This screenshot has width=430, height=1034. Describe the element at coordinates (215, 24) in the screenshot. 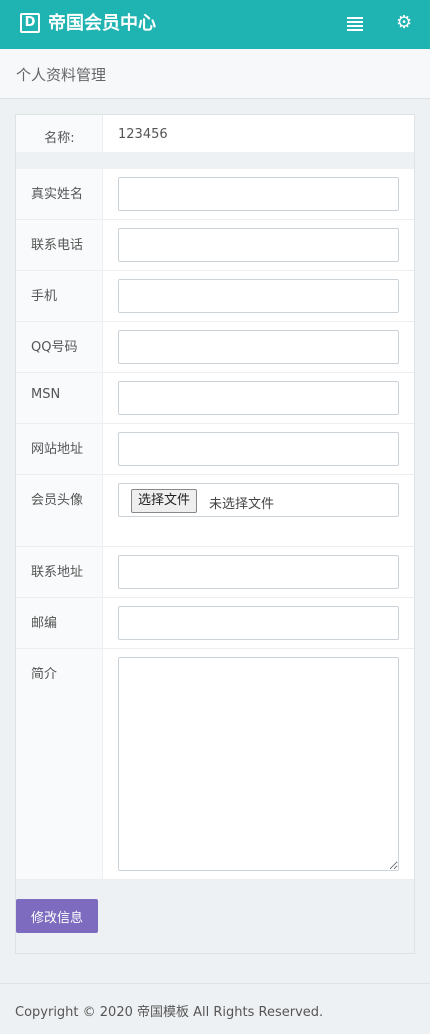

I see `top-bar: D 帝国会员中心 ⚙` at that location.